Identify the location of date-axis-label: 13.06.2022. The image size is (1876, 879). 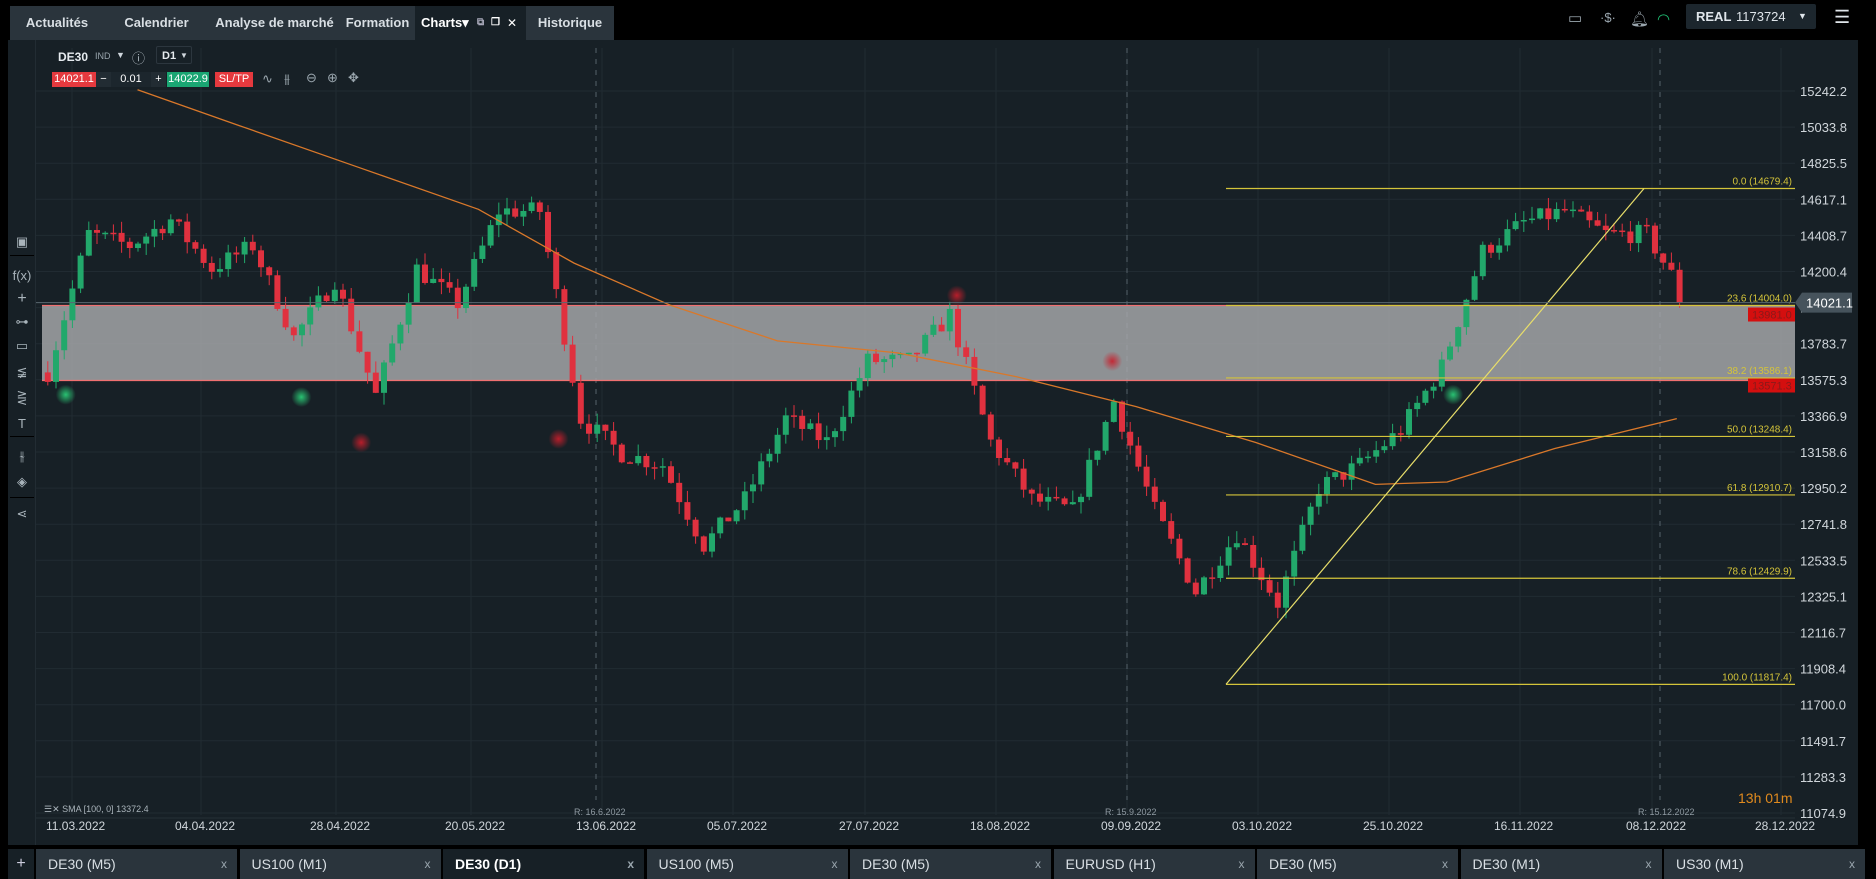
(606, 826).